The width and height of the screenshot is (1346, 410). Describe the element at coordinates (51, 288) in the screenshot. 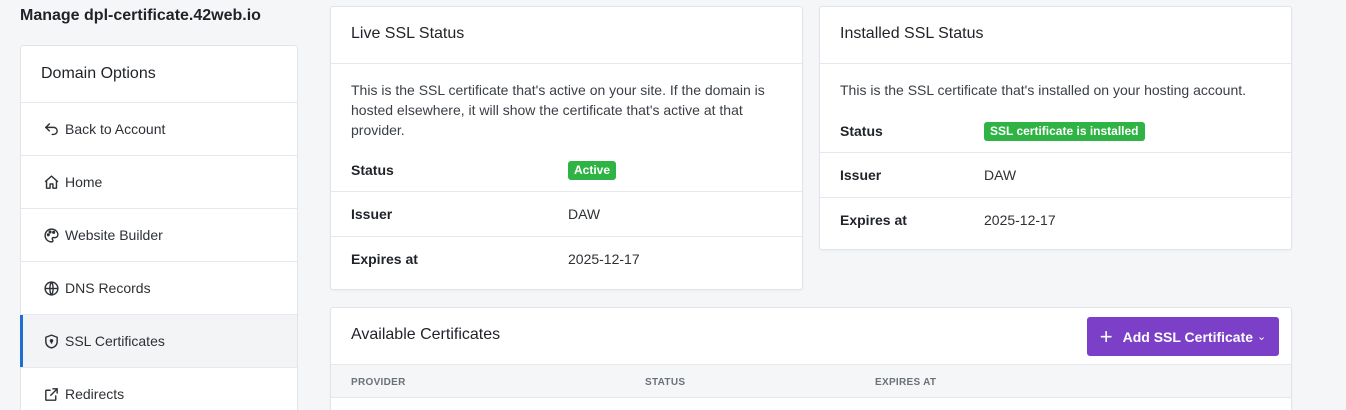

I see `globe-icon` at that location.